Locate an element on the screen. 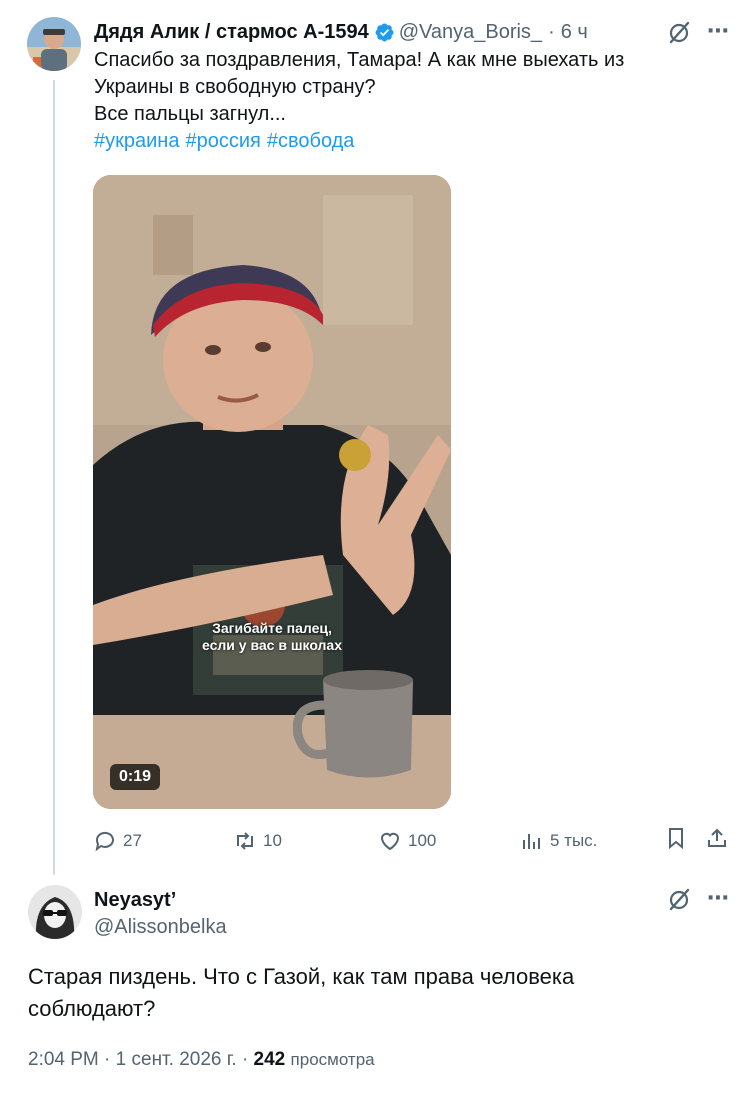 Image resolution: width=753 pixels, height=1097 pixels. hashtag-link: #россия is located at coordinates (222, 141).